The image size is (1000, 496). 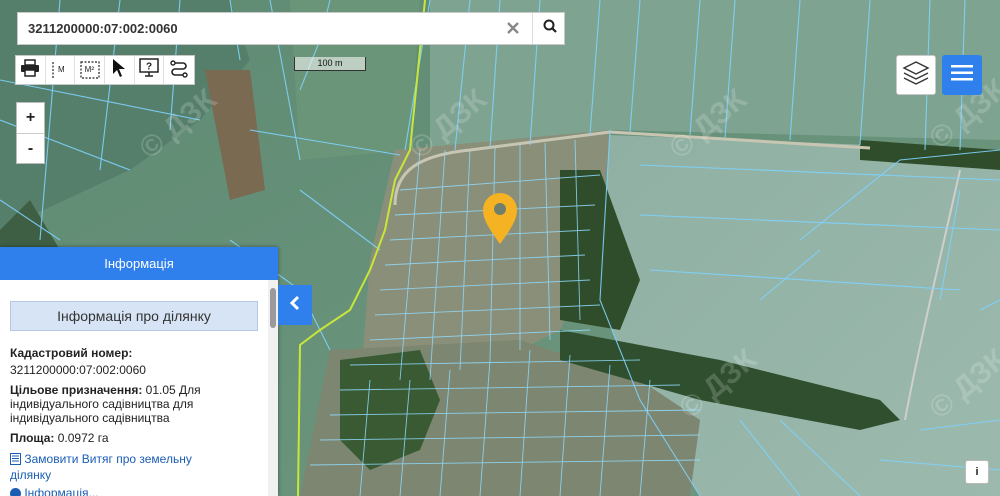 I want to click on purpose-value-line: індивідуального садівництва, so click(x=90, y=418).